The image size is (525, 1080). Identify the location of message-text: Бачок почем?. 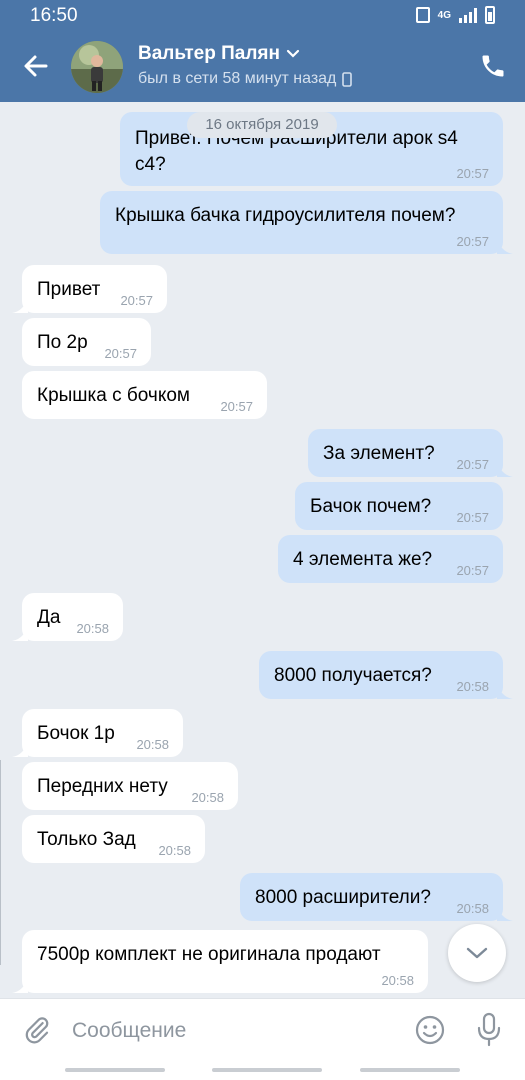
(371, 506).